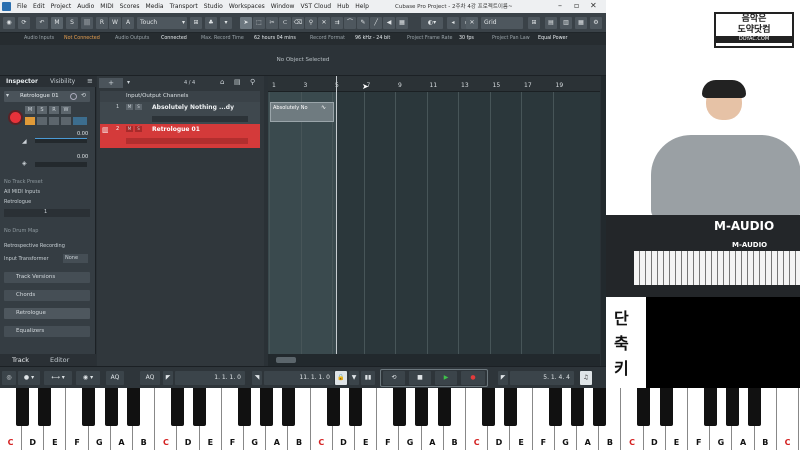  Describe the element at coordinates (286, 360) in the screenshot. I see `scrollbar-thumb` at that location.